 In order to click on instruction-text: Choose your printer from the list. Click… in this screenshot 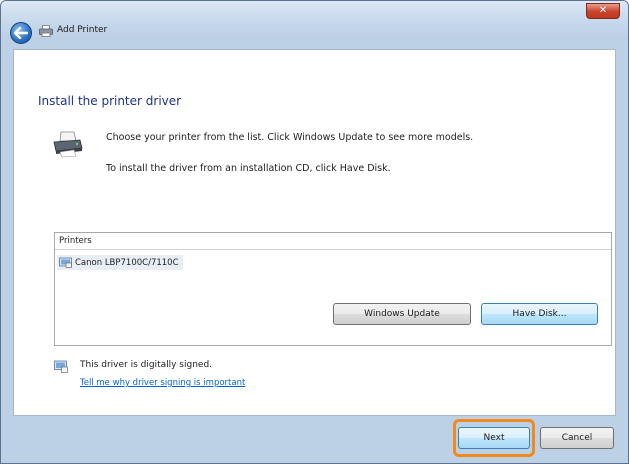, I will do `click(290, 137)`.